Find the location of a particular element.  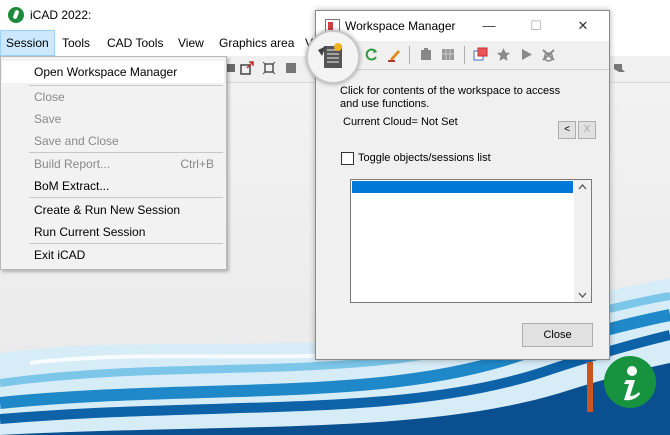

fit-icon is located at coordinates (269, 68).